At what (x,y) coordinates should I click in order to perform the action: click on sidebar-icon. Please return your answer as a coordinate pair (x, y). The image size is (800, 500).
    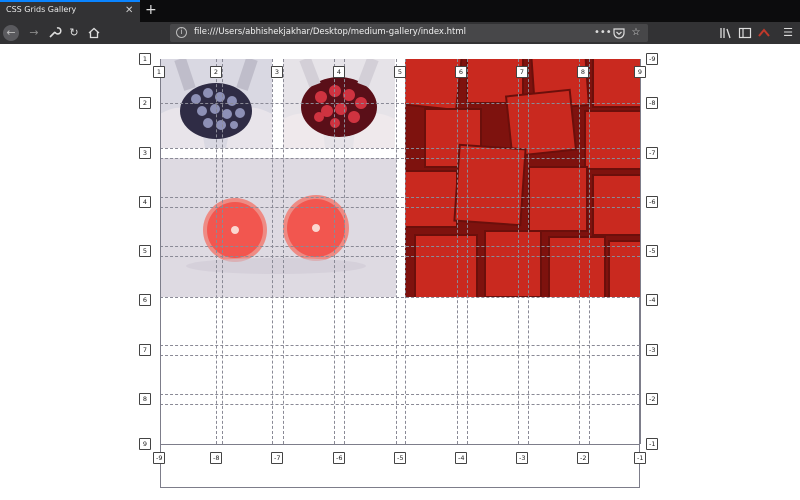
    Looking at the image, I should click on (745, 33).